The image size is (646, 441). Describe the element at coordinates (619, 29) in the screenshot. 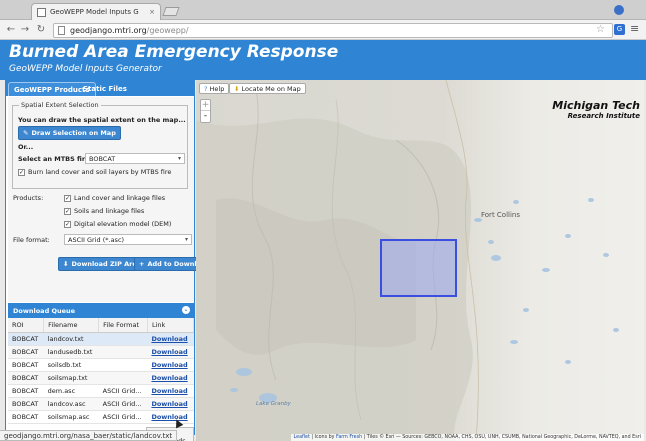

I see `extension-icon: G` at that location.